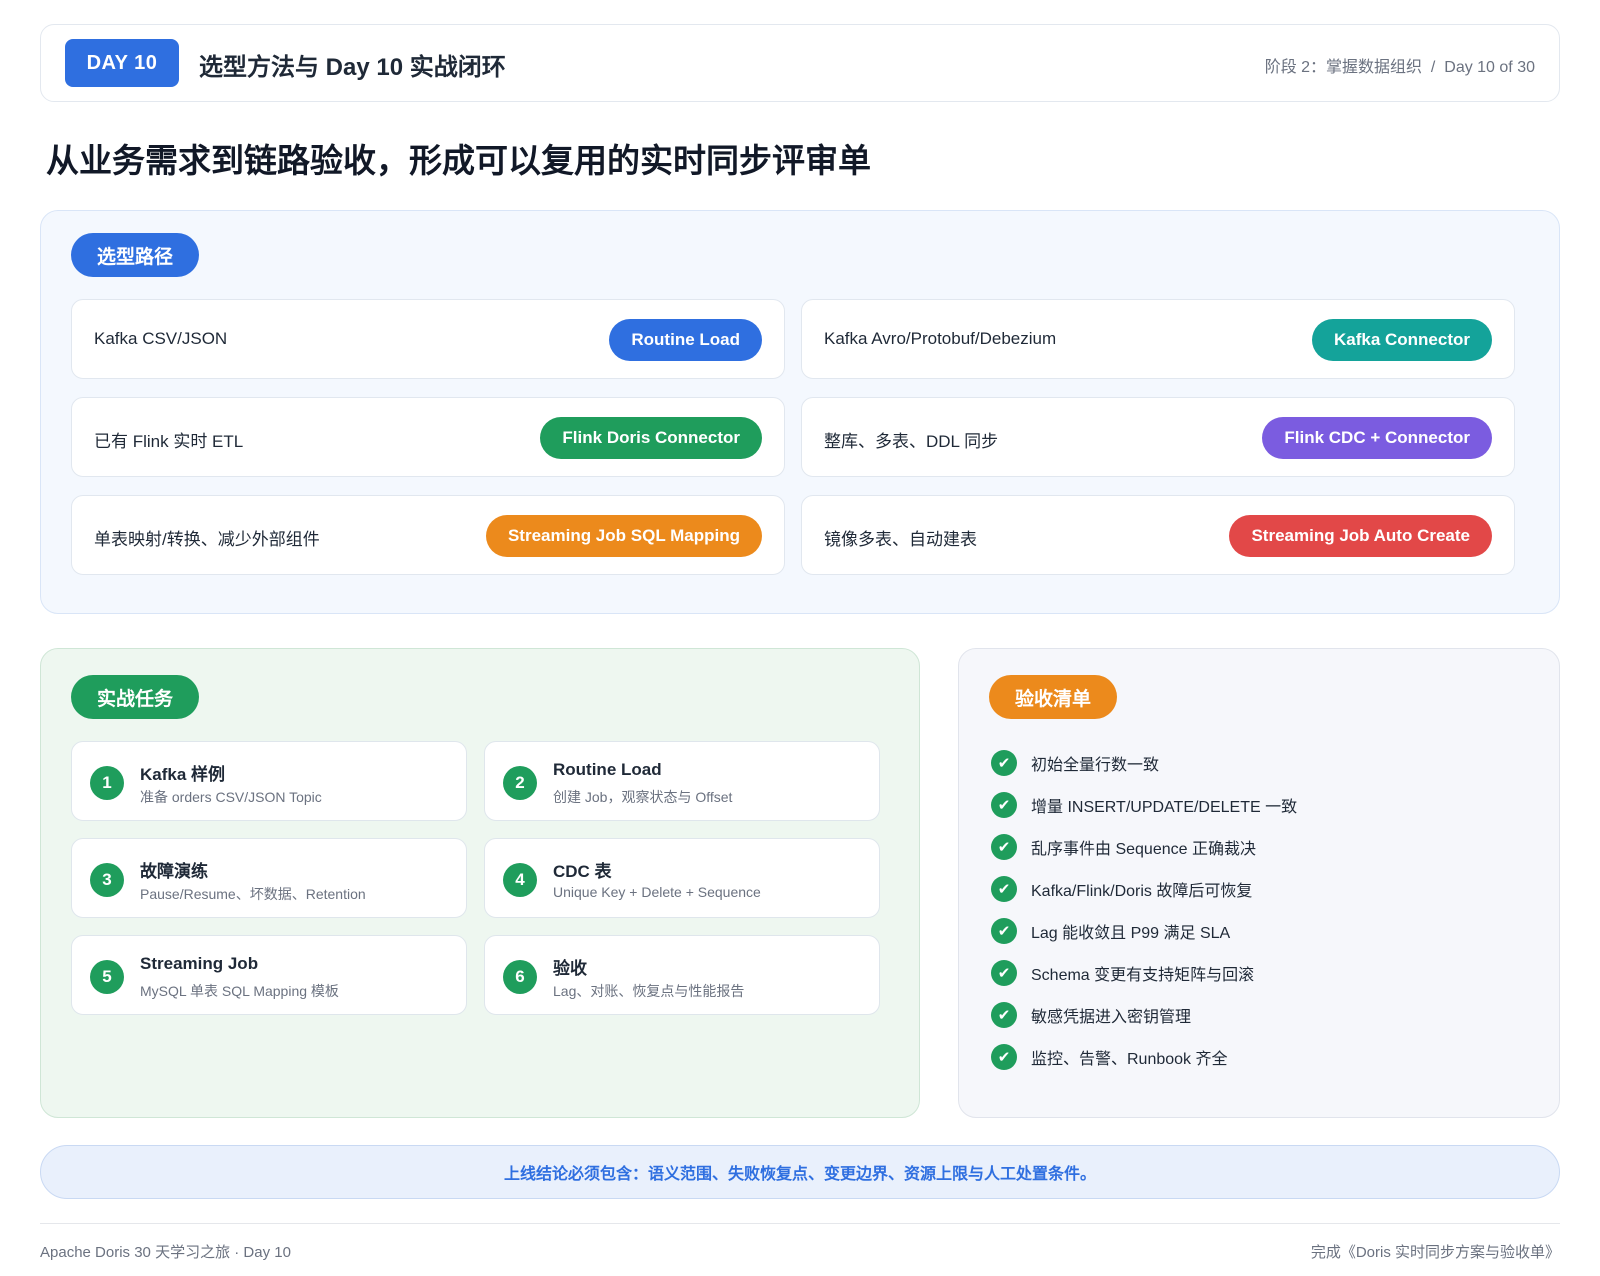  What do you see at coordinates (428, 339) in the screenshot?
I see `path-card: Kafka CSV/JSON Routine Load` at bounding box center [428, 339].